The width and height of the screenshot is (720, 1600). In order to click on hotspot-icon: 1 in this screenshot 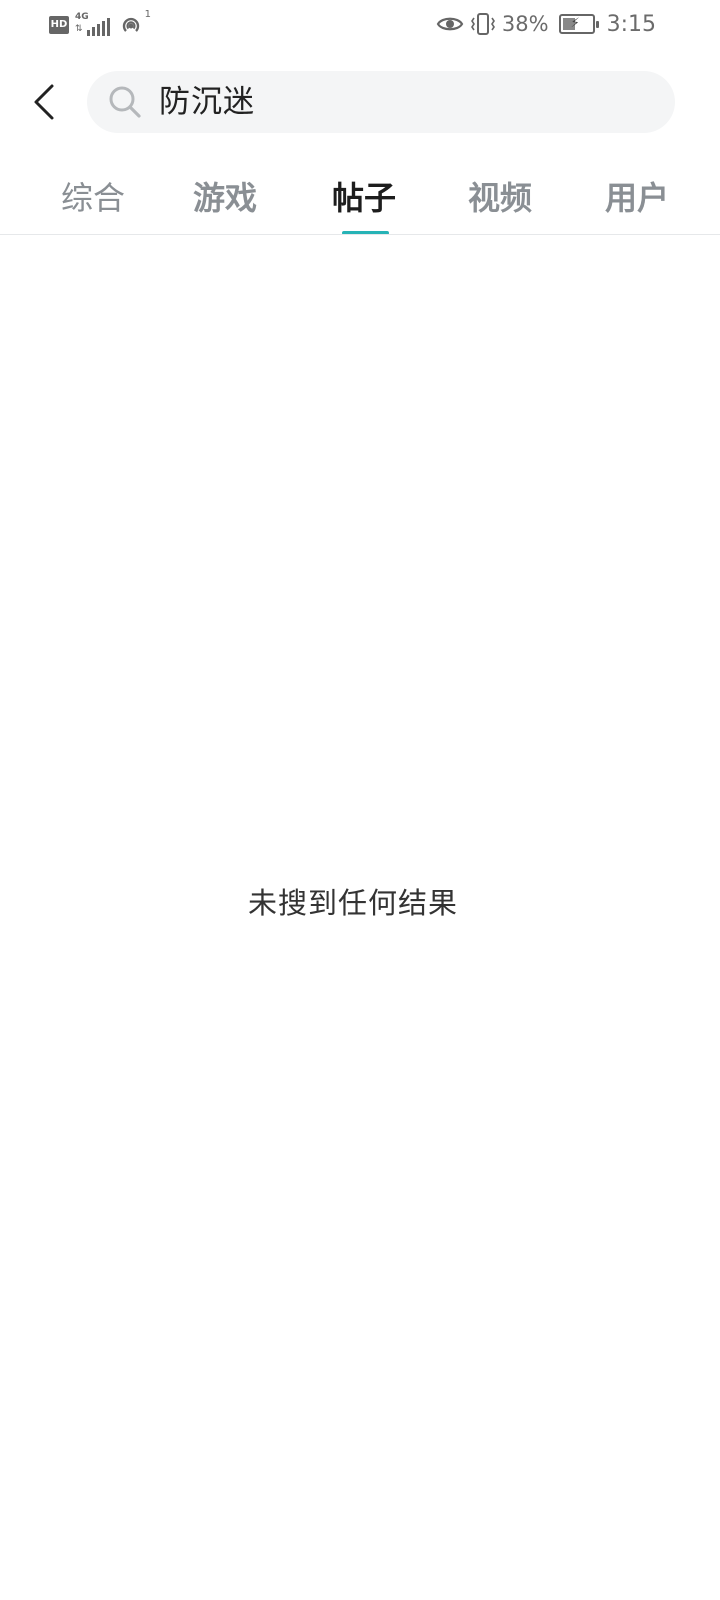, I will do `click(135, 23)`.